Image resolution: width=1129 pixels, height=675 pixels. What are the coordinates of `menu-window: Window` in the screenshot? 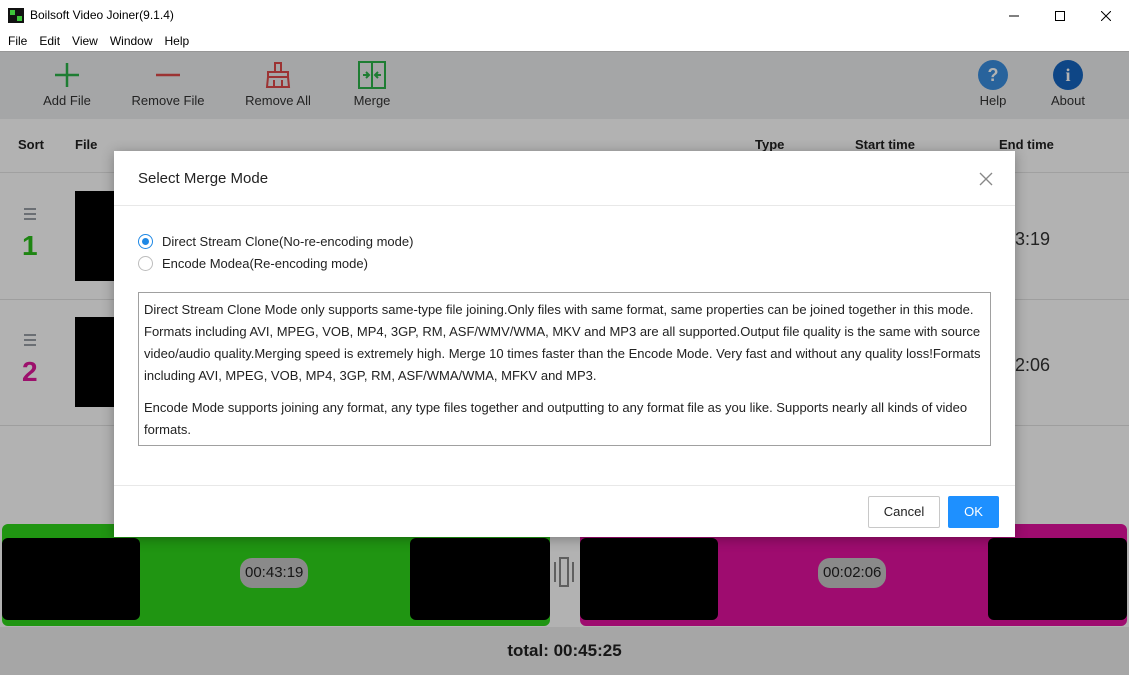 It's located at (131, 41).